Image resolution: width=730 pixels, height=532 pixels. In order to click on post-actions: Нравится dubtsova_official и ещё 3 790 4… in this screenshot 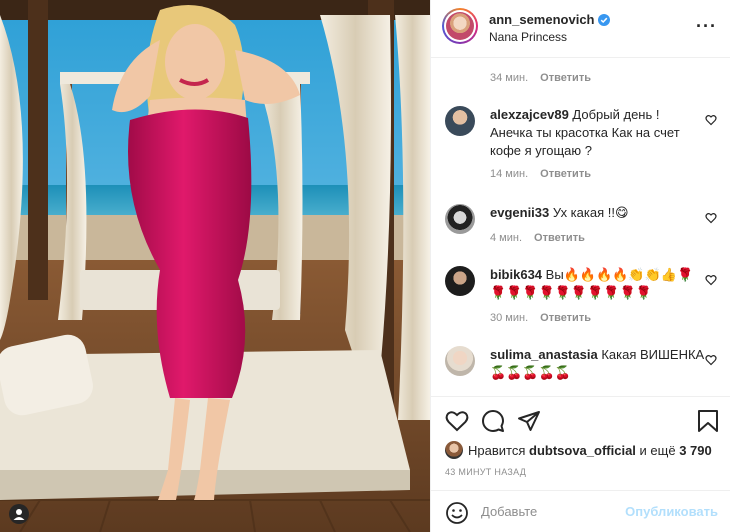, I will do `click(580, 450)`.